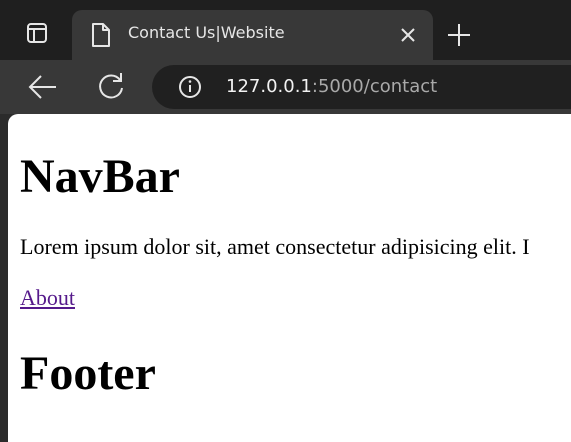 The height and width of the screenshot is (442, 571). Describe the element at coordinates (408, 35) in the screenshot. I see `close-icon` at that location.